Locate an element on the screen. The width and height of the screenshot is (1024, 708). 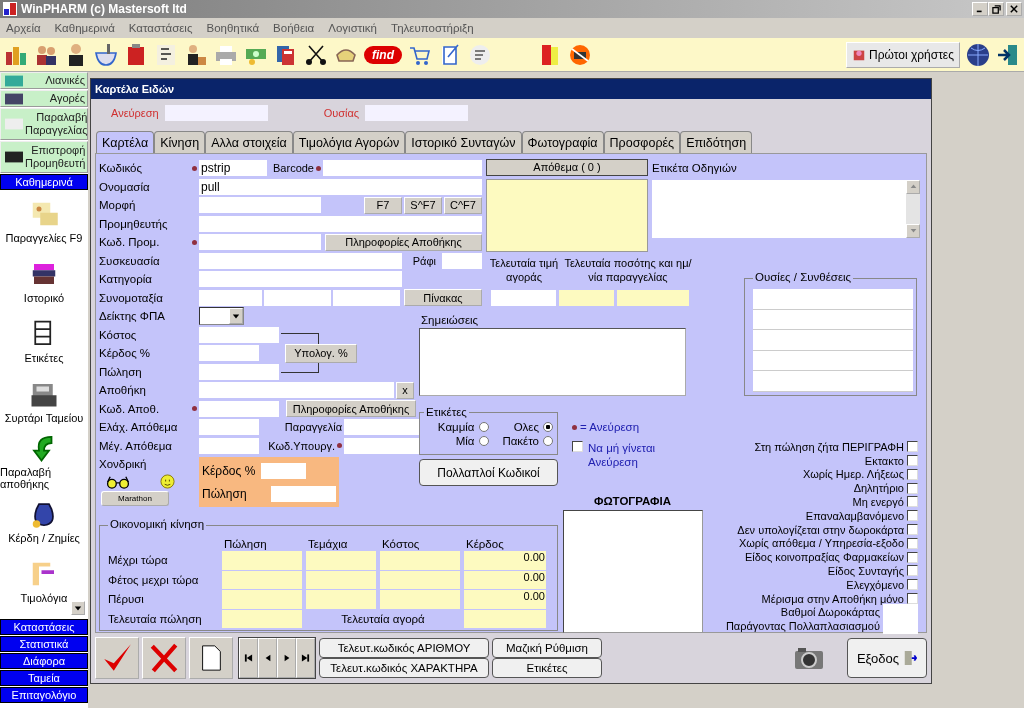
next-icon is located at coordinates (286, 658).